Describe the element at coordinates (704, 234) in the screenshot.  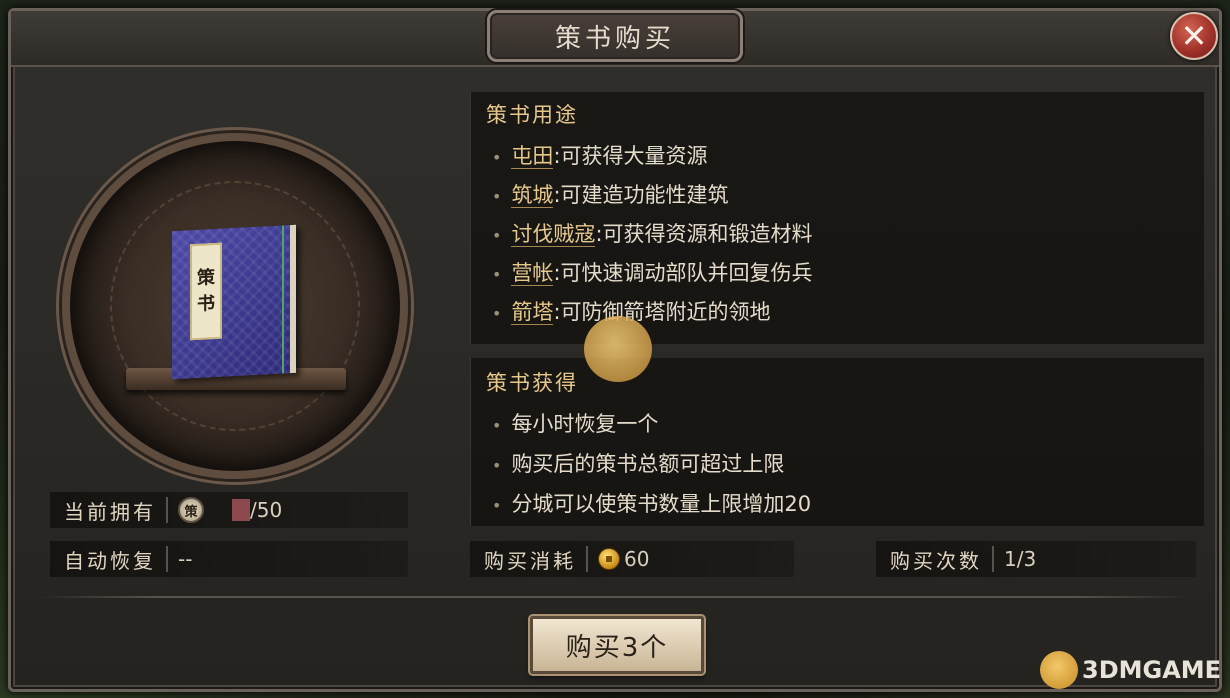
I see `usage-desc: :可获得资源和锻造材料` at that location.